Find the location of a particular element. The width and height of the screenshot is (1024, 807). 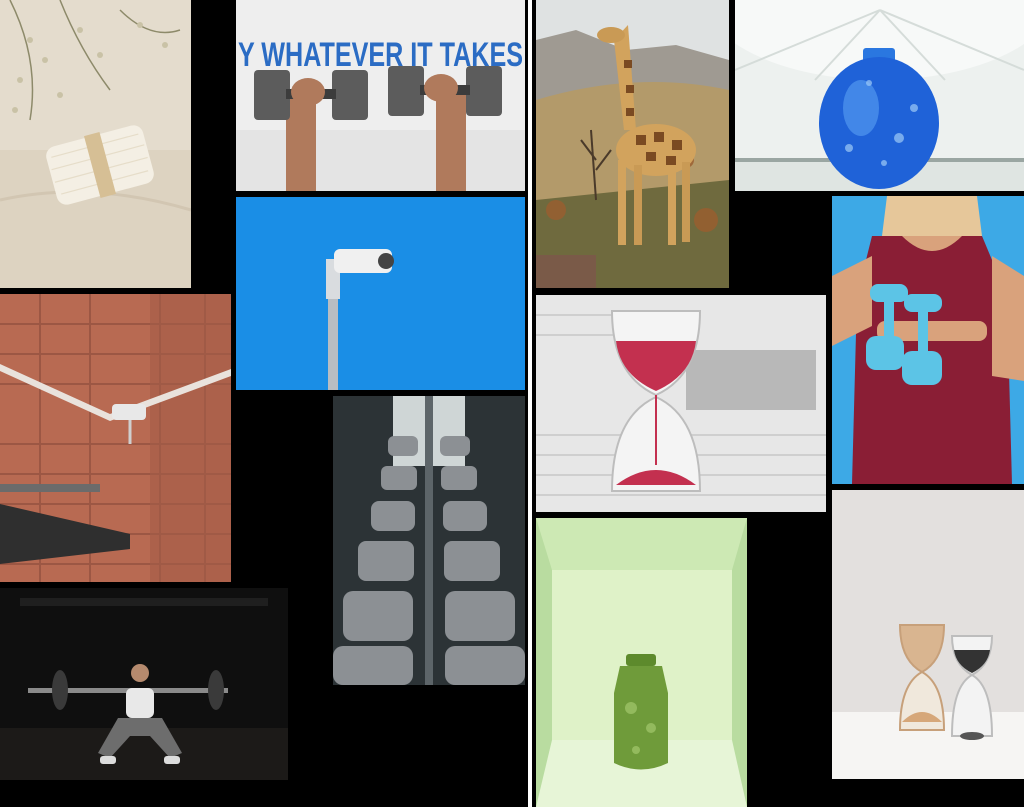

two-hourglasses-photo is located at coordinates (928, 634).